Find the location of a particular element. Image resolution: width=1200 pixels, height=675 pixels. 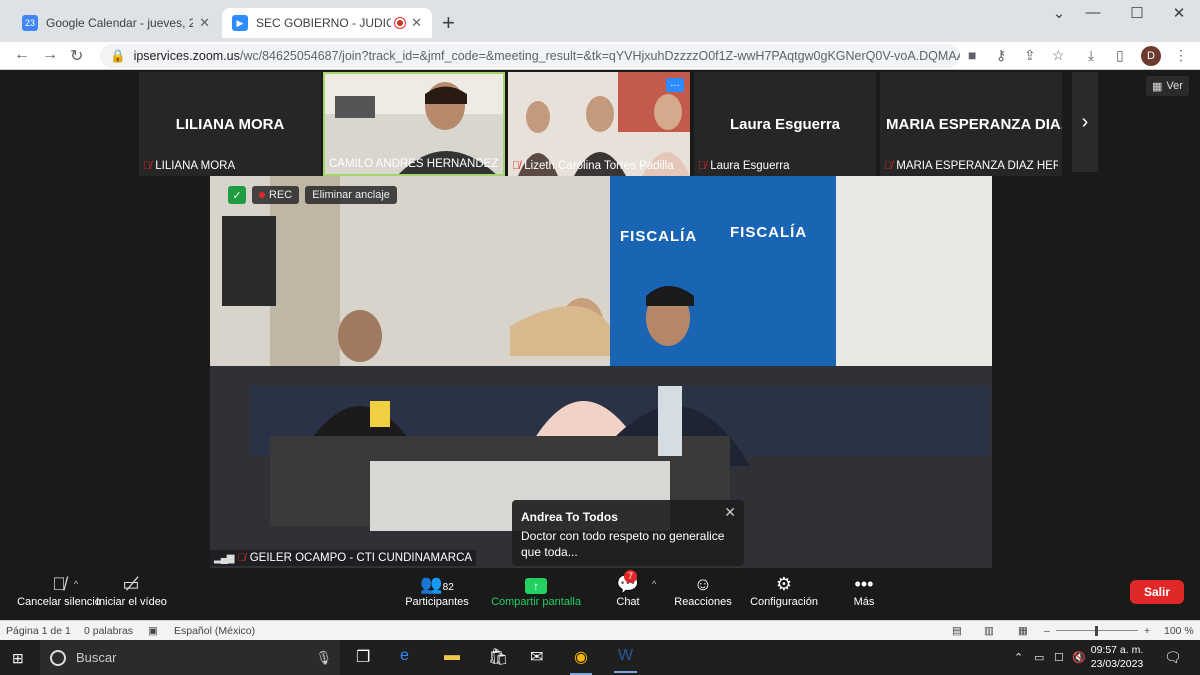

new-tab-button: + is located at coordinates (448, 23).